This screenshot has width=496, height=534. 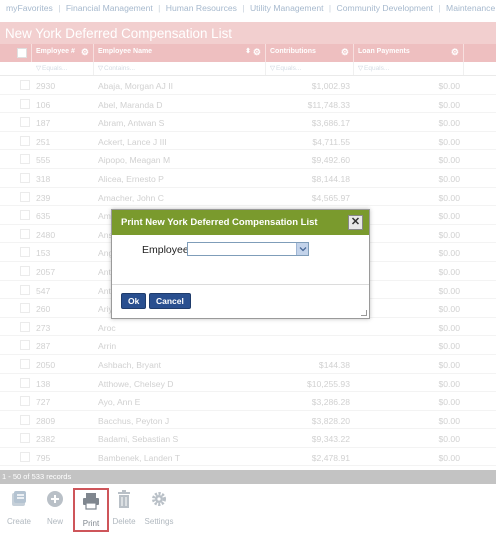 What do you see at coordinates (240, 260) in the screenshot?
I see `dialog-body: Employee` at bounding box center [240, 260].